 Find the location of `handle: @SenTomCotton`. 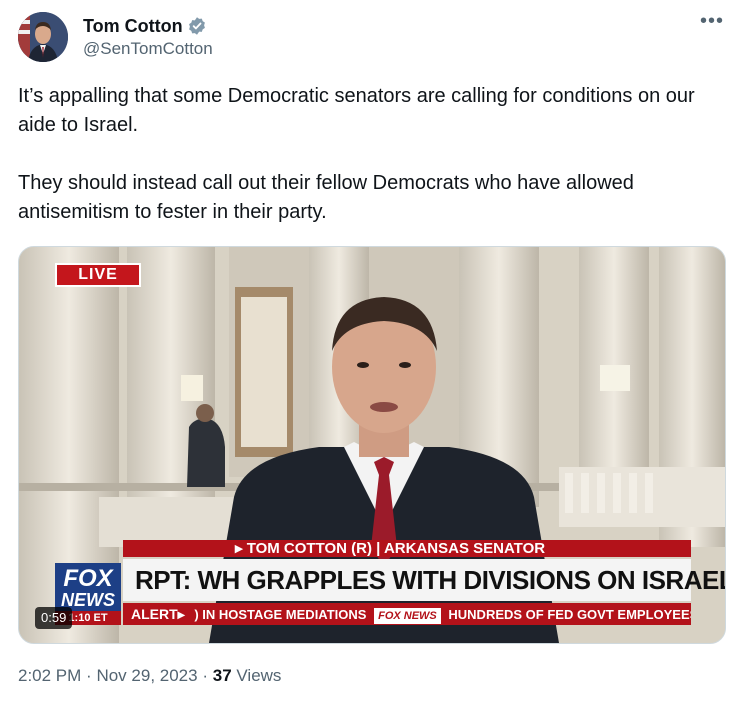

handle: @SenTomCotton is located at coordinates (148, 49).